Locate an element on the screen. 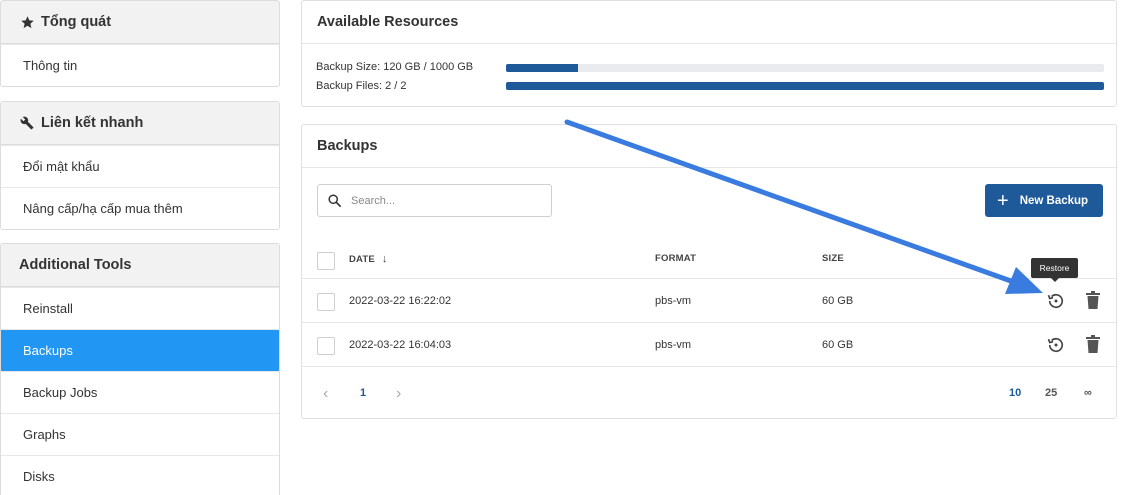 This screenshot has width=1121, height=495. wrench-icon is located at coordinates (27, 123).